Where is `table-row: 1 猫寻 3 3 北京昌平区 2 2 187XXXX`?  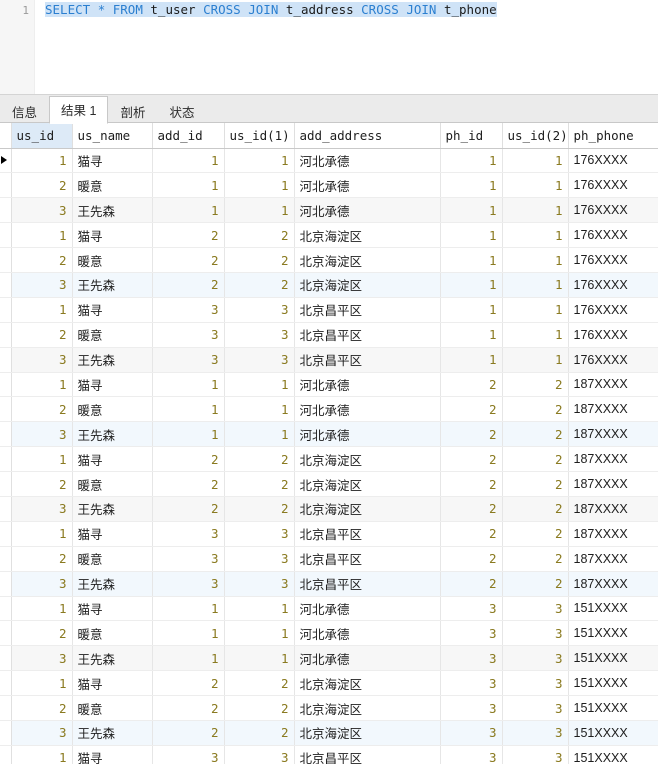 table-row: 1 猫寻 3 3 北京昌平区 2 2 187XXXX is located at coordinates (329, 534).